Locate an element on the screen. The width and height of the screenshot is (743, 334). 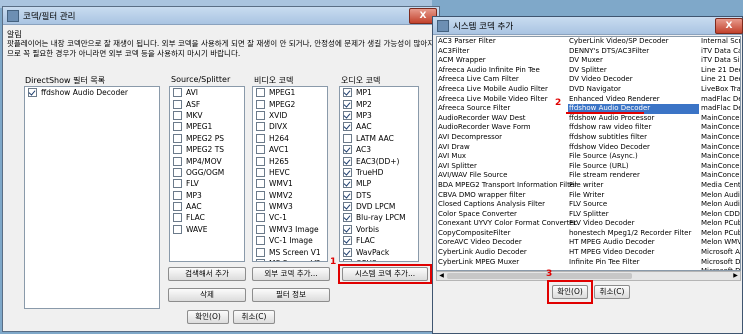
codec-list-item: FLV Splitter is located at coordinates (633, 215).